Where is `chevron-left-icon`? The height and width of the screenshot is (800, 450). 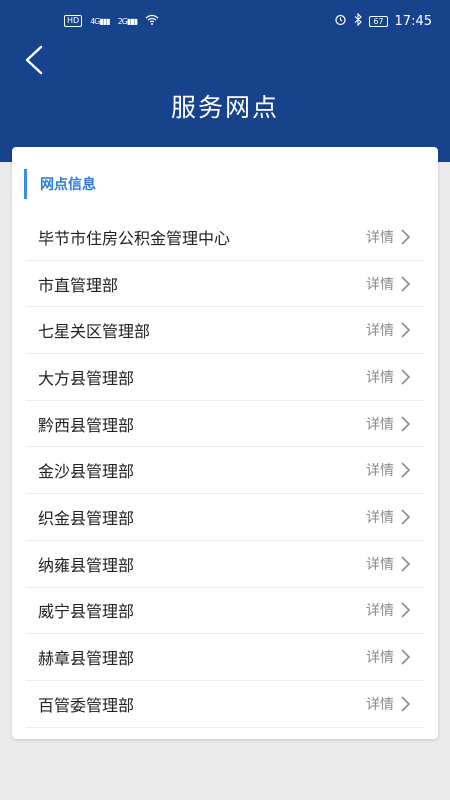 chevron-left-icon is located at coordinates (34, 62).